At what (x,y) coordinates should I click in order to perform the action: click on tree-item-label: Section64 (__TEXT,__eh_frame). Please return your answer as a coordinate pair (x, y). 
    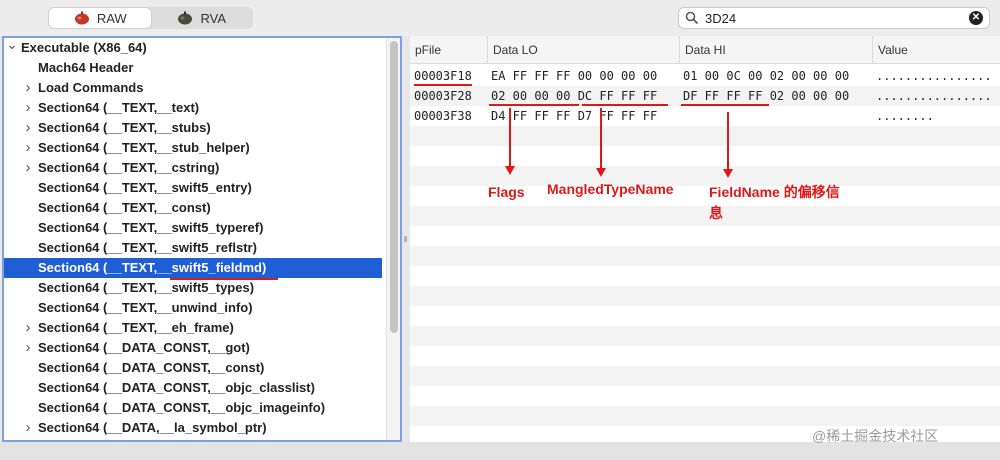
    Looking at the image, I should click on (136, 327).